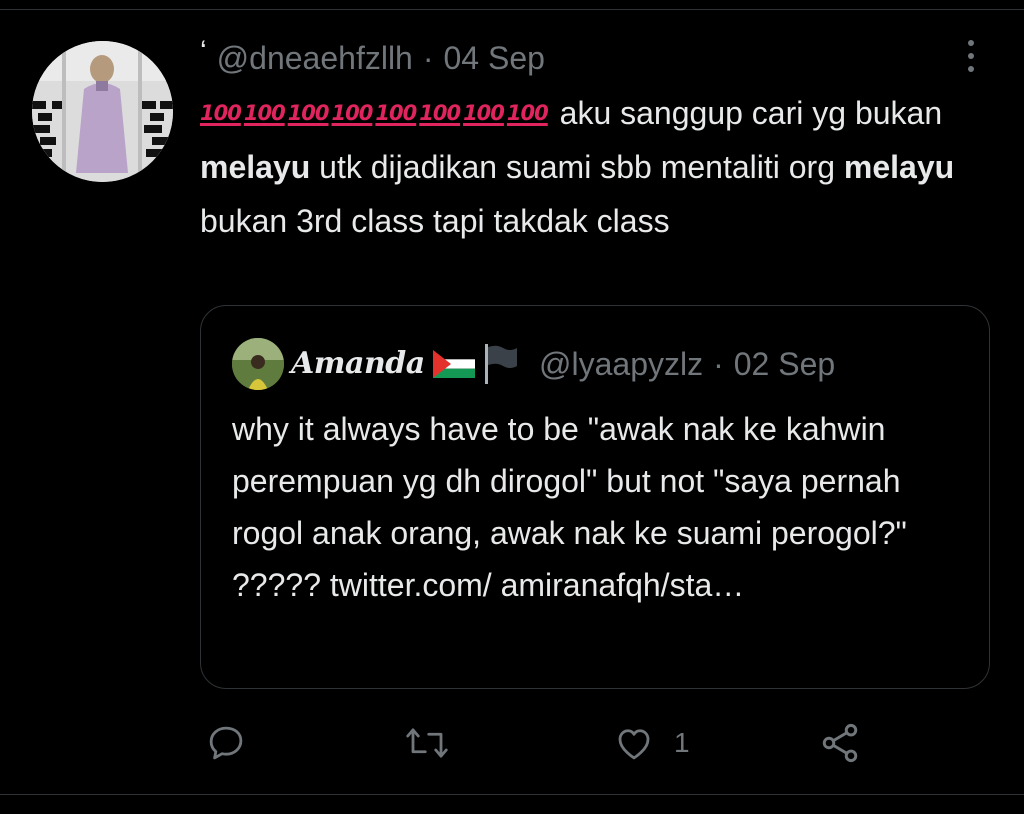 Image resolution: width=1024 pixels, height=814 pixels. Describe the element at coordinates (577, 167) in the screenshot. I see `tweet-text-part-2: utk dijadikan suami sbb mentaliti org` at that location.